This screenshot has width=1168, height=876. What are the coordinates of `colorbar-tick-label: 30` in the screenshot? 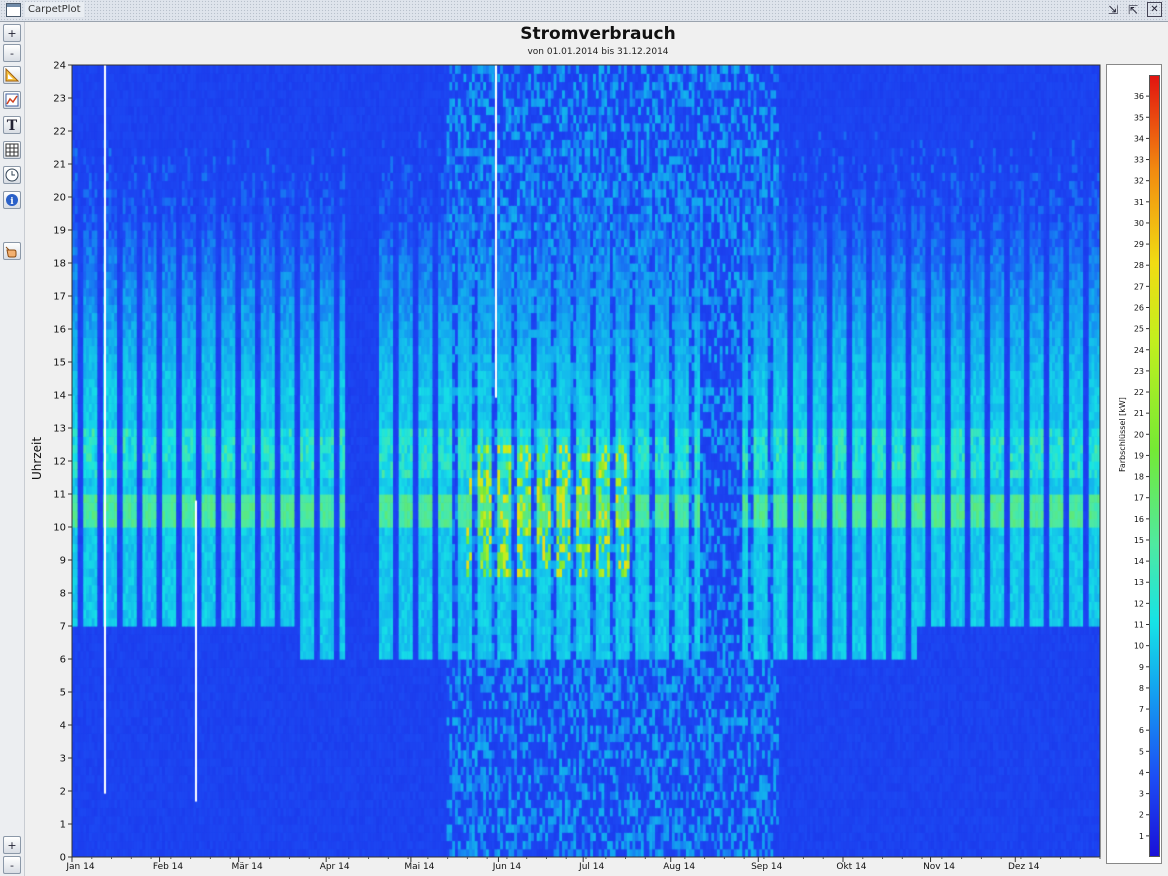 It's located at (1139, 223).